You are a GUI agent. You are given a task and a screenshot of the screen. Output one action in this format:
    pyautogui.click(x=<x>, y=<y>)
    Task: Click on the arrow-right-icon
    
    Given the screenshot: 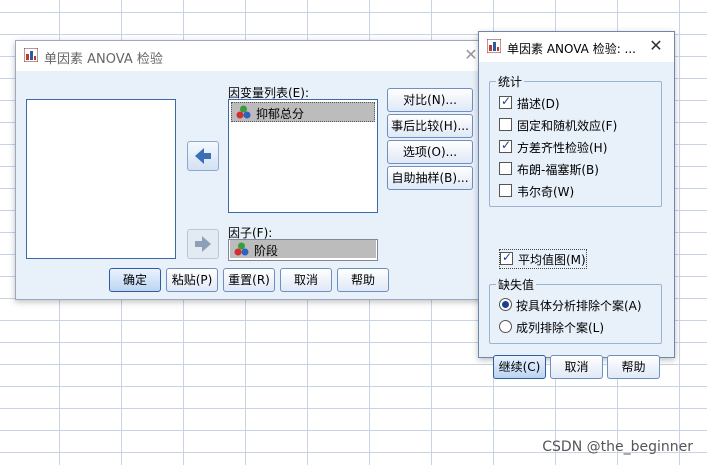 What is the action you would take?
    pyautogui.click(x=203, y=244)
    